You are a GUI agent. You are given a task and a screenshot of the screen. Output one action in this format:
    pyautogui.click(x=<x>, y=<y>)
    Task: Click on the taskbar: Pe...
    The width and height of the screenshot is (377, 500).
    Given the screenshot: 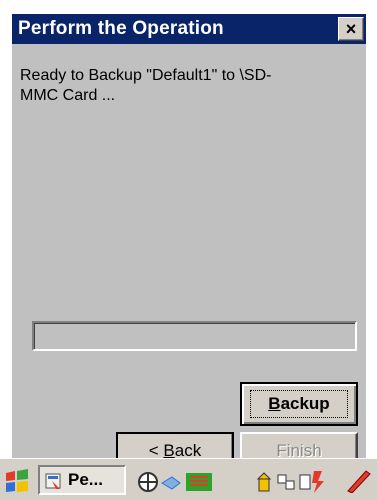 What is the action you would take?
    pyautogui.click(x=188, y=479)
    